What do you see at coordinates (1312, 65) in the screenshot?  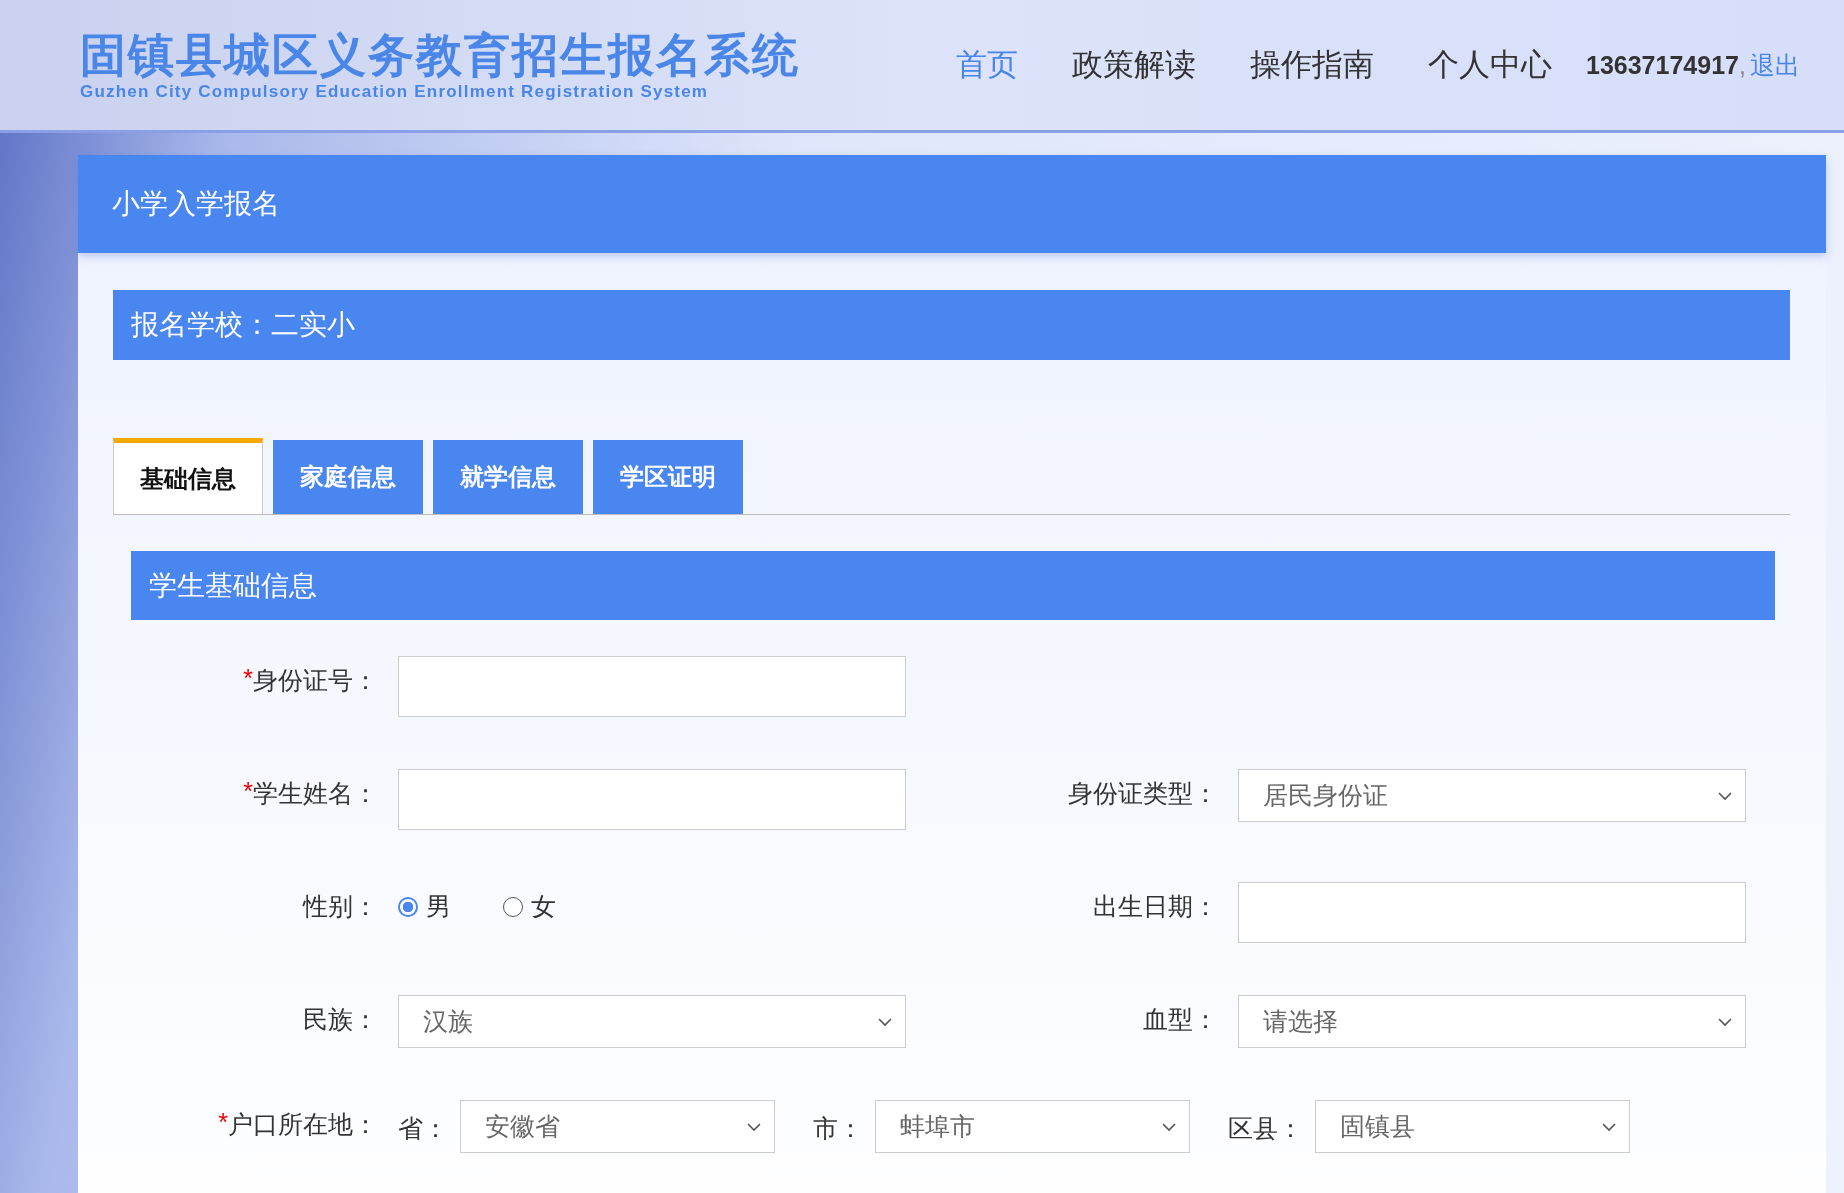 I see `nav-link: 操作指南` at bounding box center [1312, 65].